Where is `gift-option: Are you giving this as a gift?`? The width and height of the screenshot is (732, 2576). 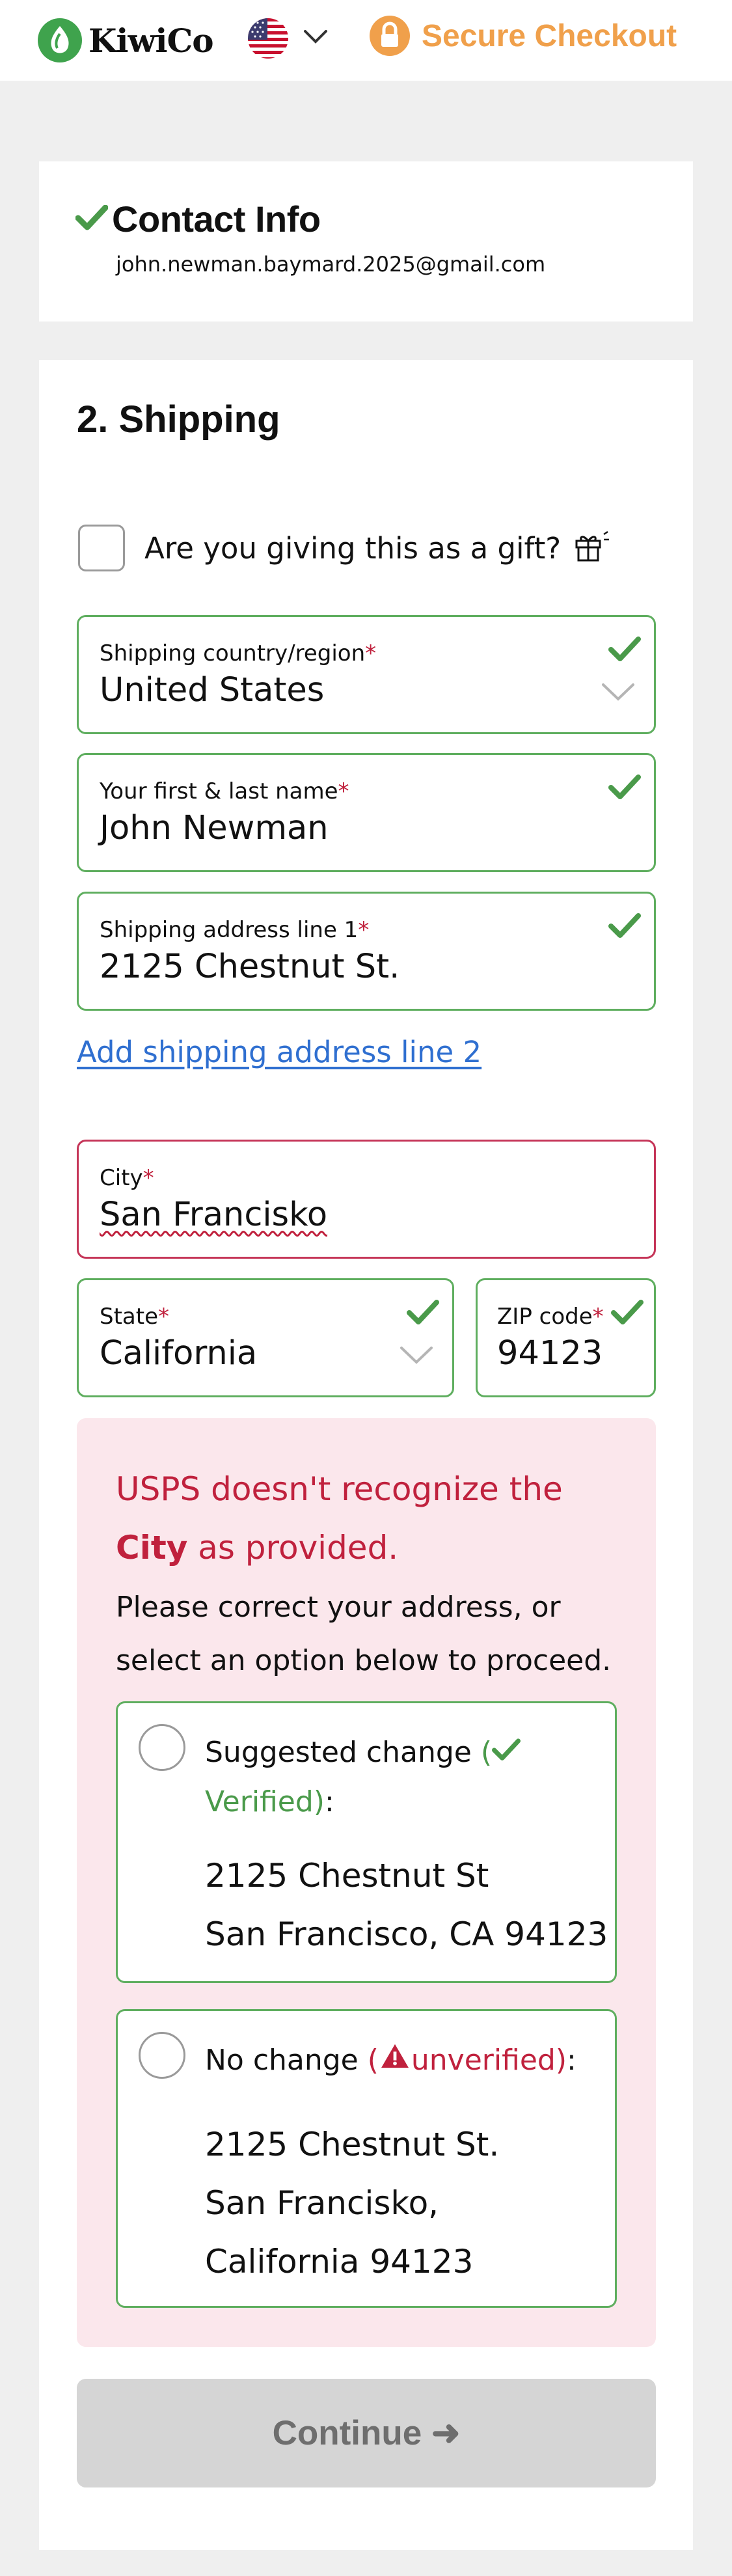 gift-option: Are you giving this as a gift? is located at coordinates (344, 548).